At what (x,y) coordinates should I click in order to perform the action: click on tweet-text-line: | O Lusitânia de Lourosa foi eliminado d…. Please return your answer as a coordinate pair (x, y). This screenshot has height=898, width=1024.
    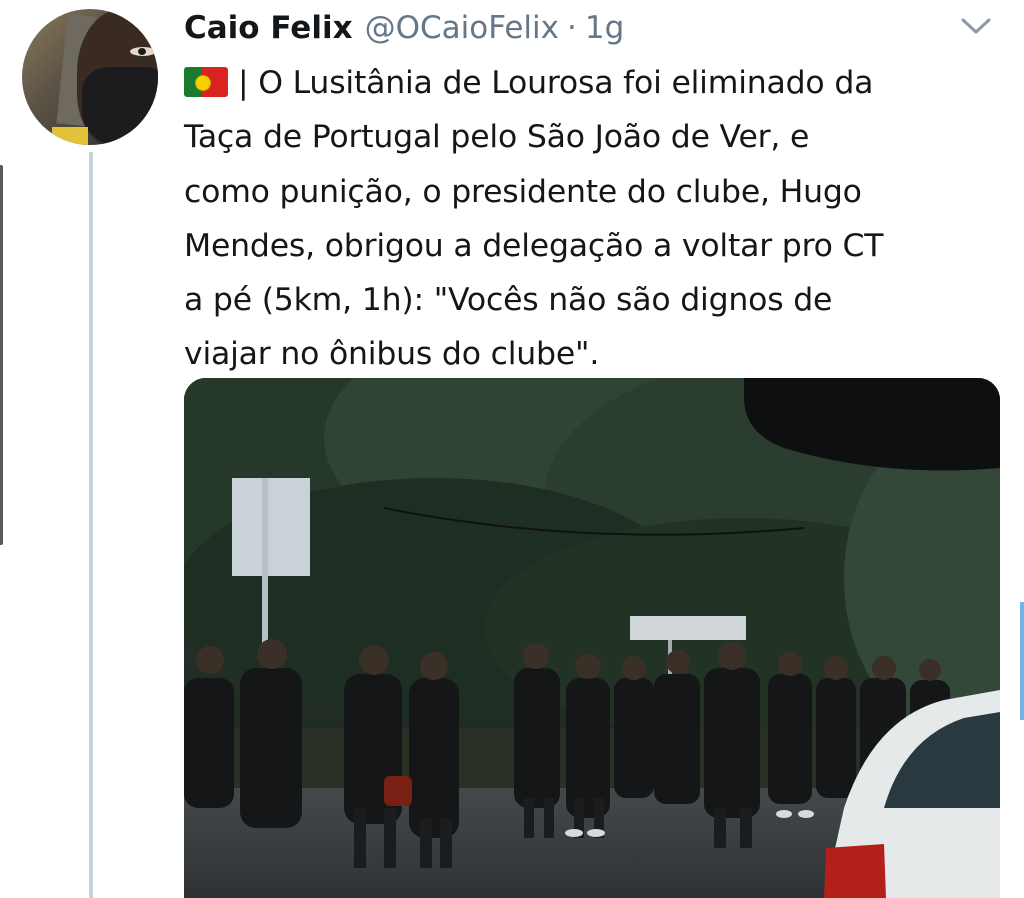
    Looking at the image, I should click on (589, 83).